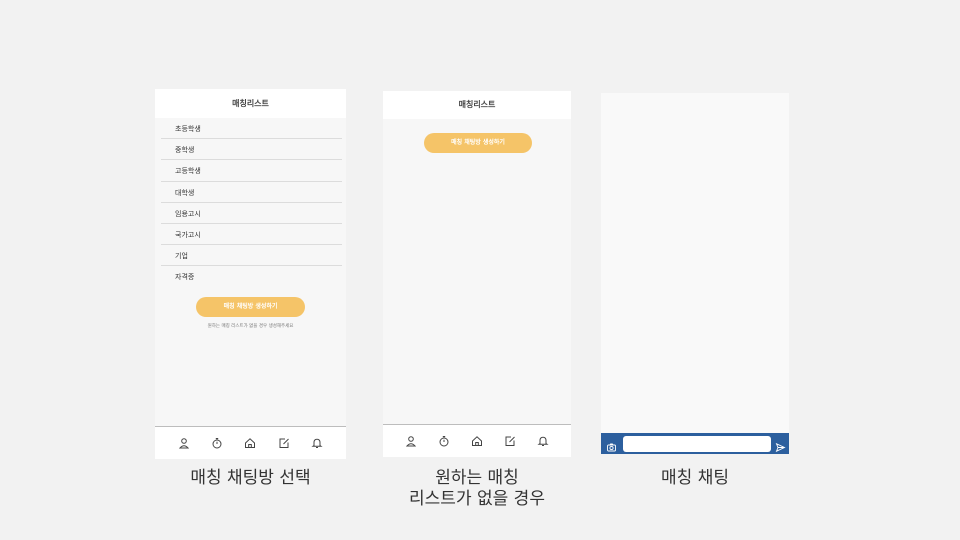 The image size is (960, 540). Describe the element at coordinates (611, 445) in the screenshot. I see `camera-icon` at that location.